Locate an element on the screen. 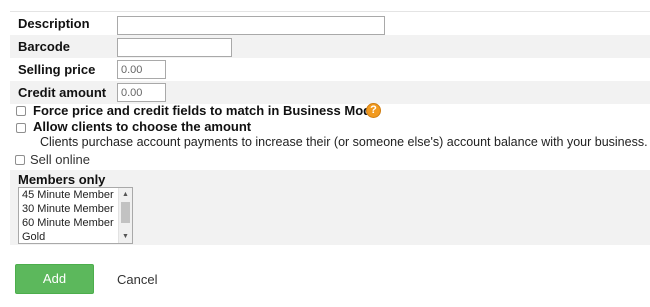 This screenshot has height=307, width=650. barcode-row: Barcode is located at coordinates (330, 46).